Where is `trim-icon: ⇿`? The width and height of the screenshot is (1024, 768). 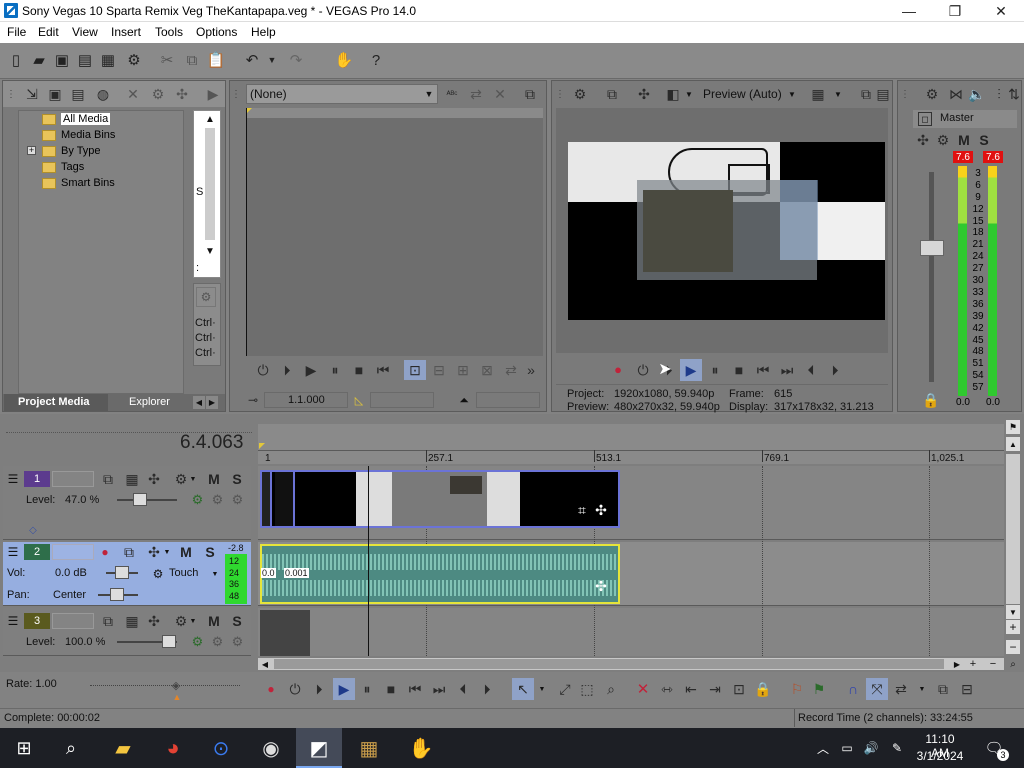
trim-icon: ⇿ is located at coordinates (667, 689).